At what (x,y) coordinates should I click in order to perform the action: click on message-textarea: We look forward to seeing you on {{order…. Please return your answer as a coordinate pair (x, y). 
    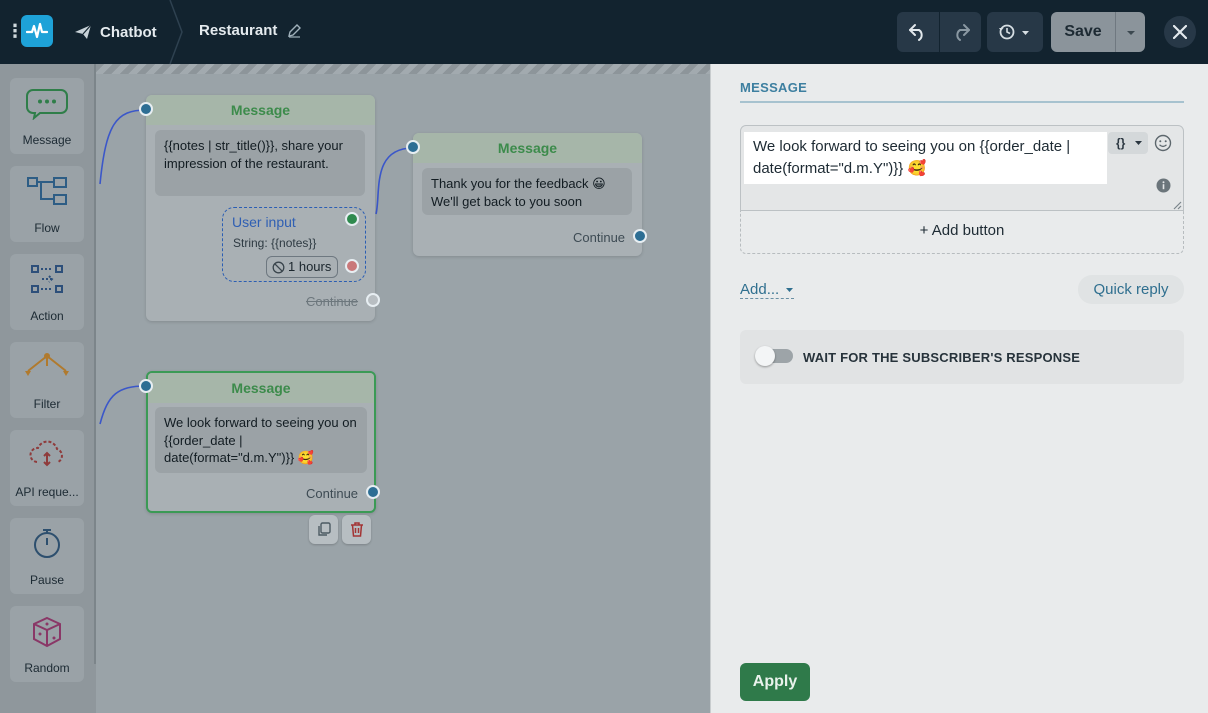
    Looking at the image, I should click on (925, 158).